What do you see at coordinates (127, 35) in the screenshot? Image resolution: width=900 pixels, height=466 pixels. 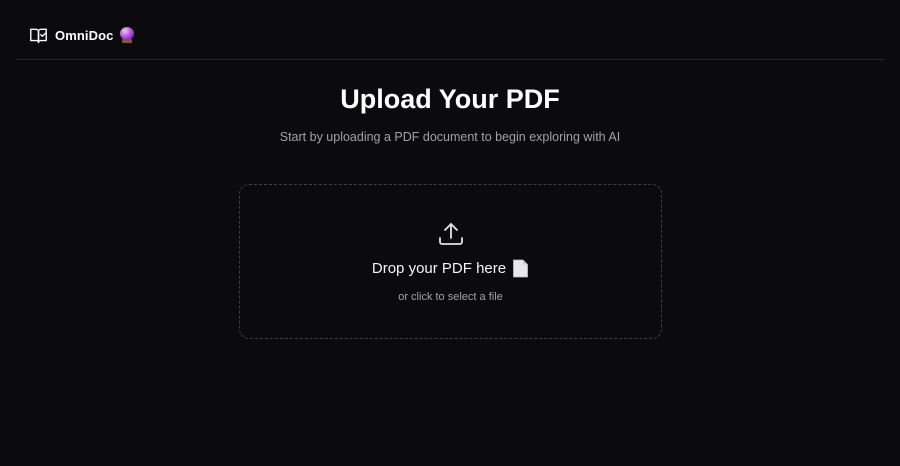 I see `crystal-ball-icon` at bounding box center [127, 35].